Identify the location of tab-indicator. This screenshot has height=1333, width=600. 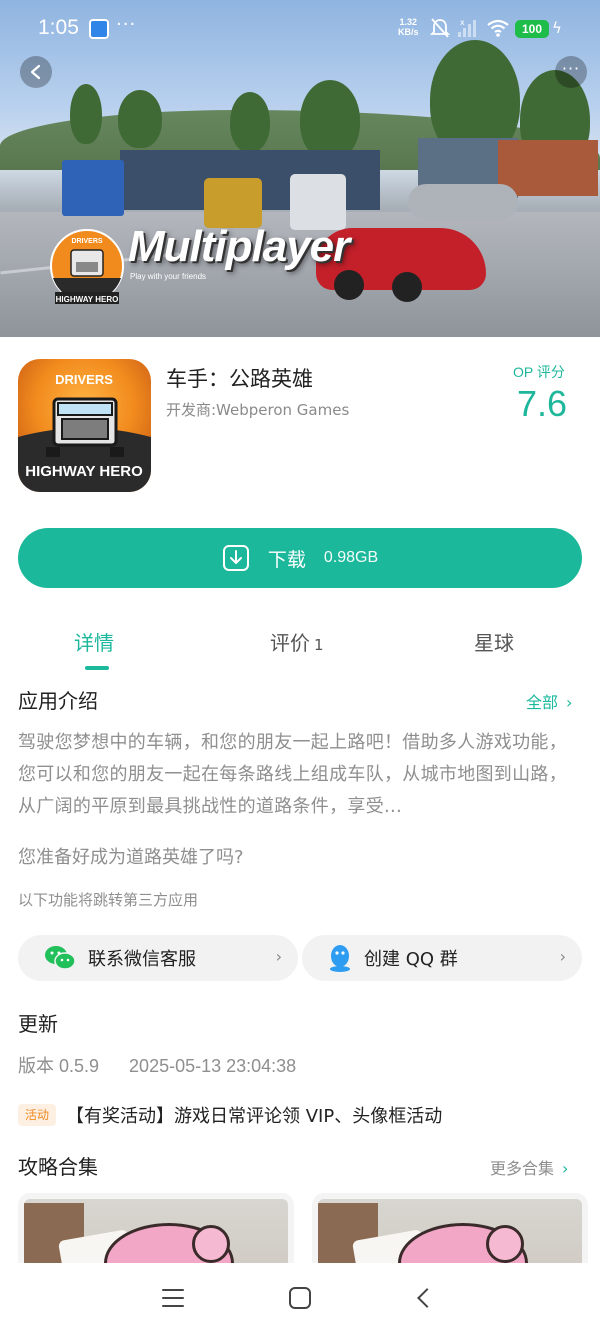
(97, 668).